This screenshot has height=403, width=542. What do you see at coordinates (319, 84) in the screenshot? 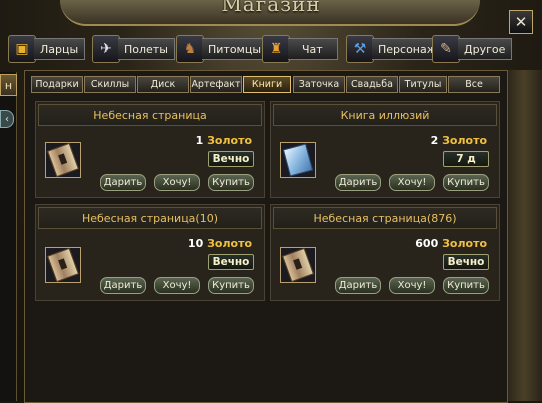
I see `subtab-sharpening: Заточка` at bounding box center [319, 84].